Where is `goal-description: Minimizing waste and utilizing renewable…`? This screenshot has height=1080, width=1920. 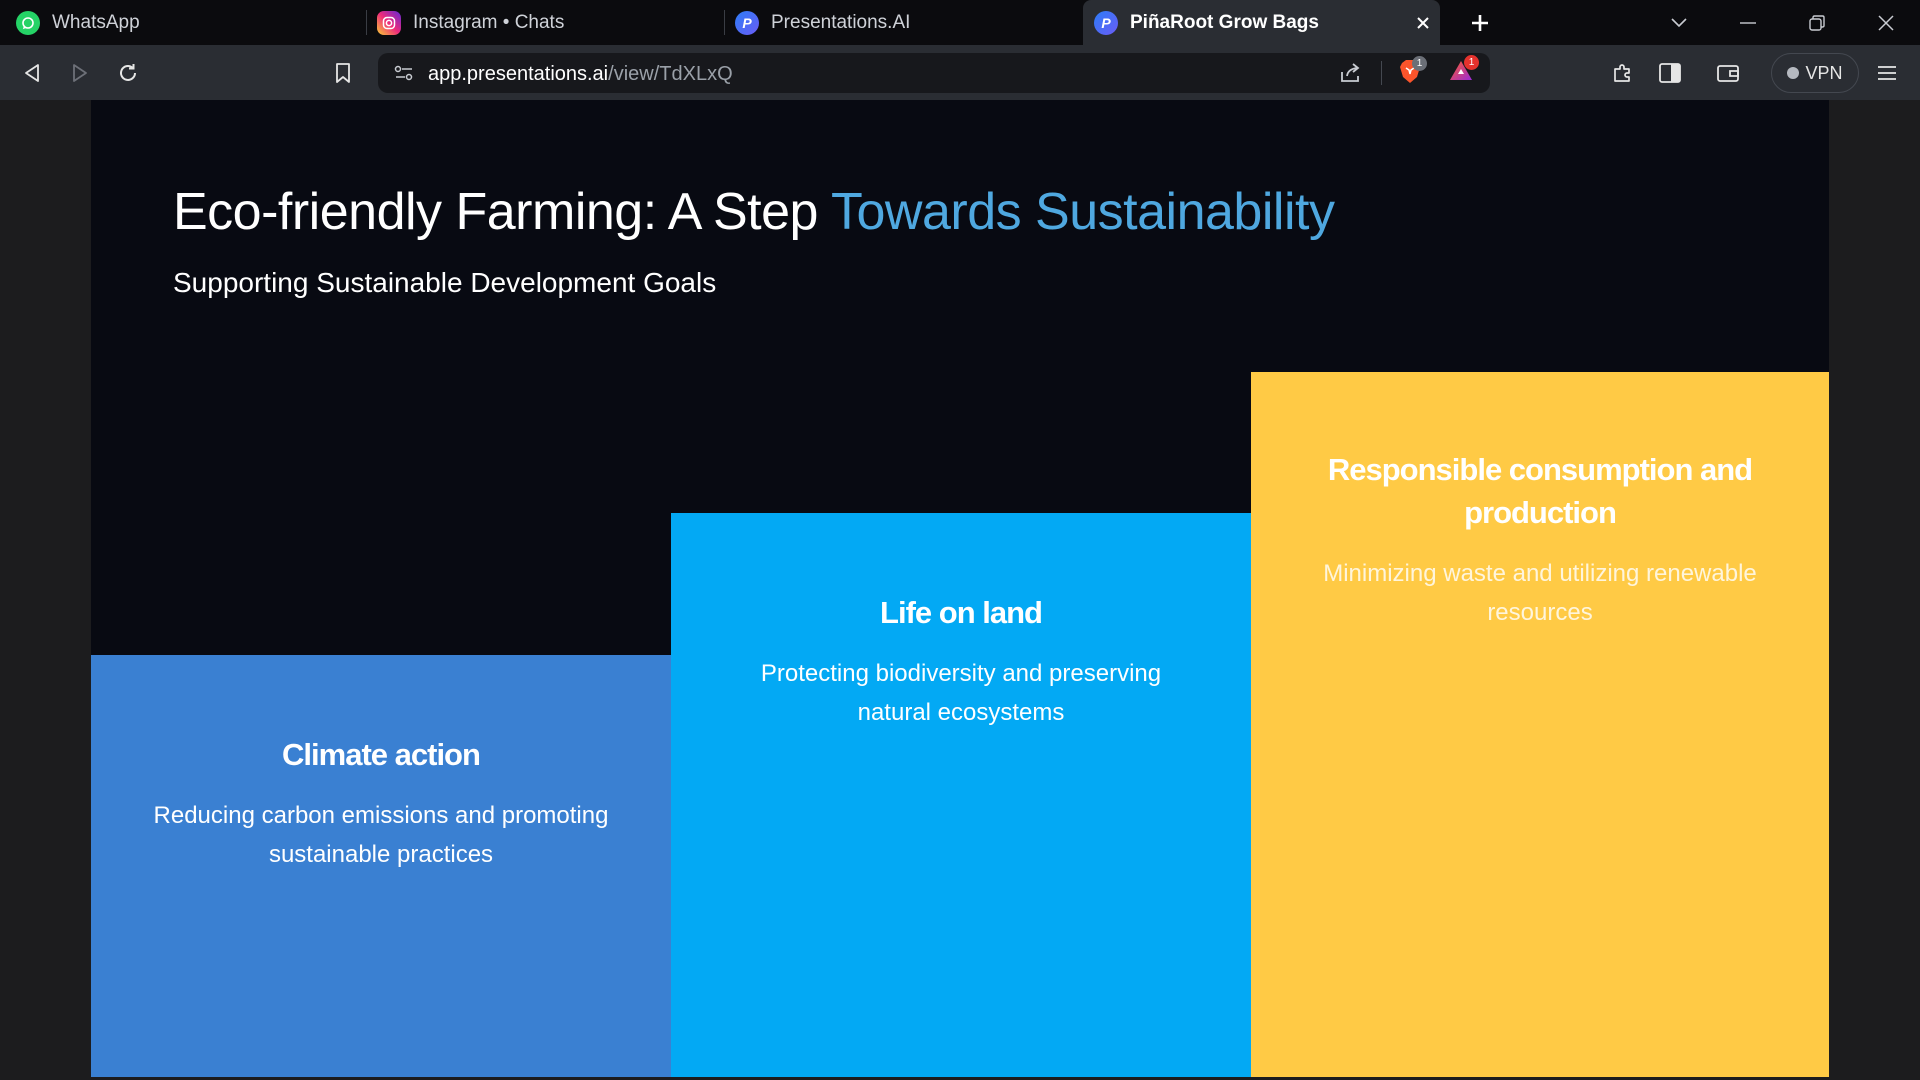 goal-description: Minimizing waste and utilizing renewable… is located at coordinates (1540, 593).